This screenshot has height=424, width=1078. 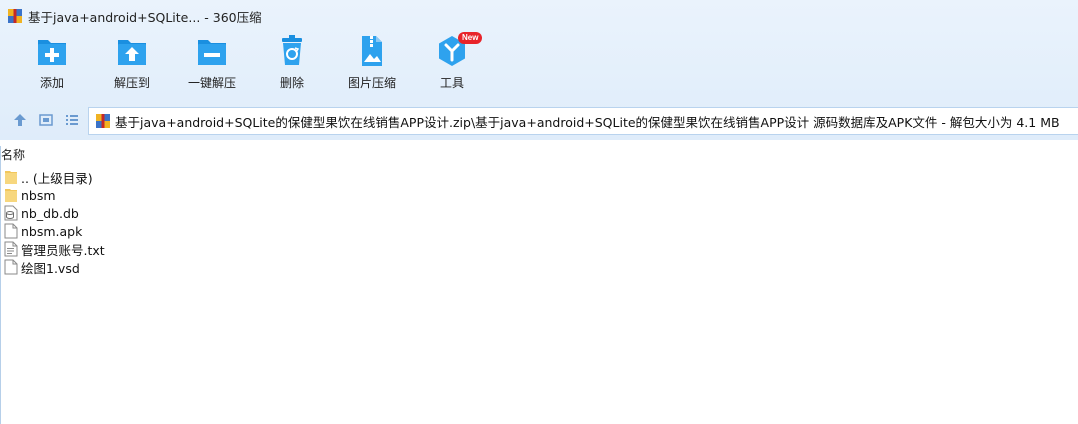 I want to click on tools-label: 工具, so click(x=451, y=83).